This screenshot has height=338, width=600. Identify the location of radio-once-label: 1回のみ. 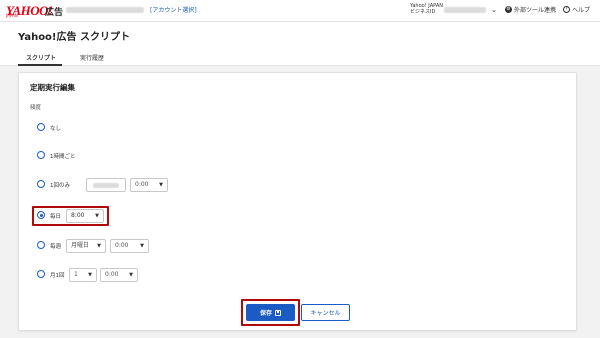
(60, 186).